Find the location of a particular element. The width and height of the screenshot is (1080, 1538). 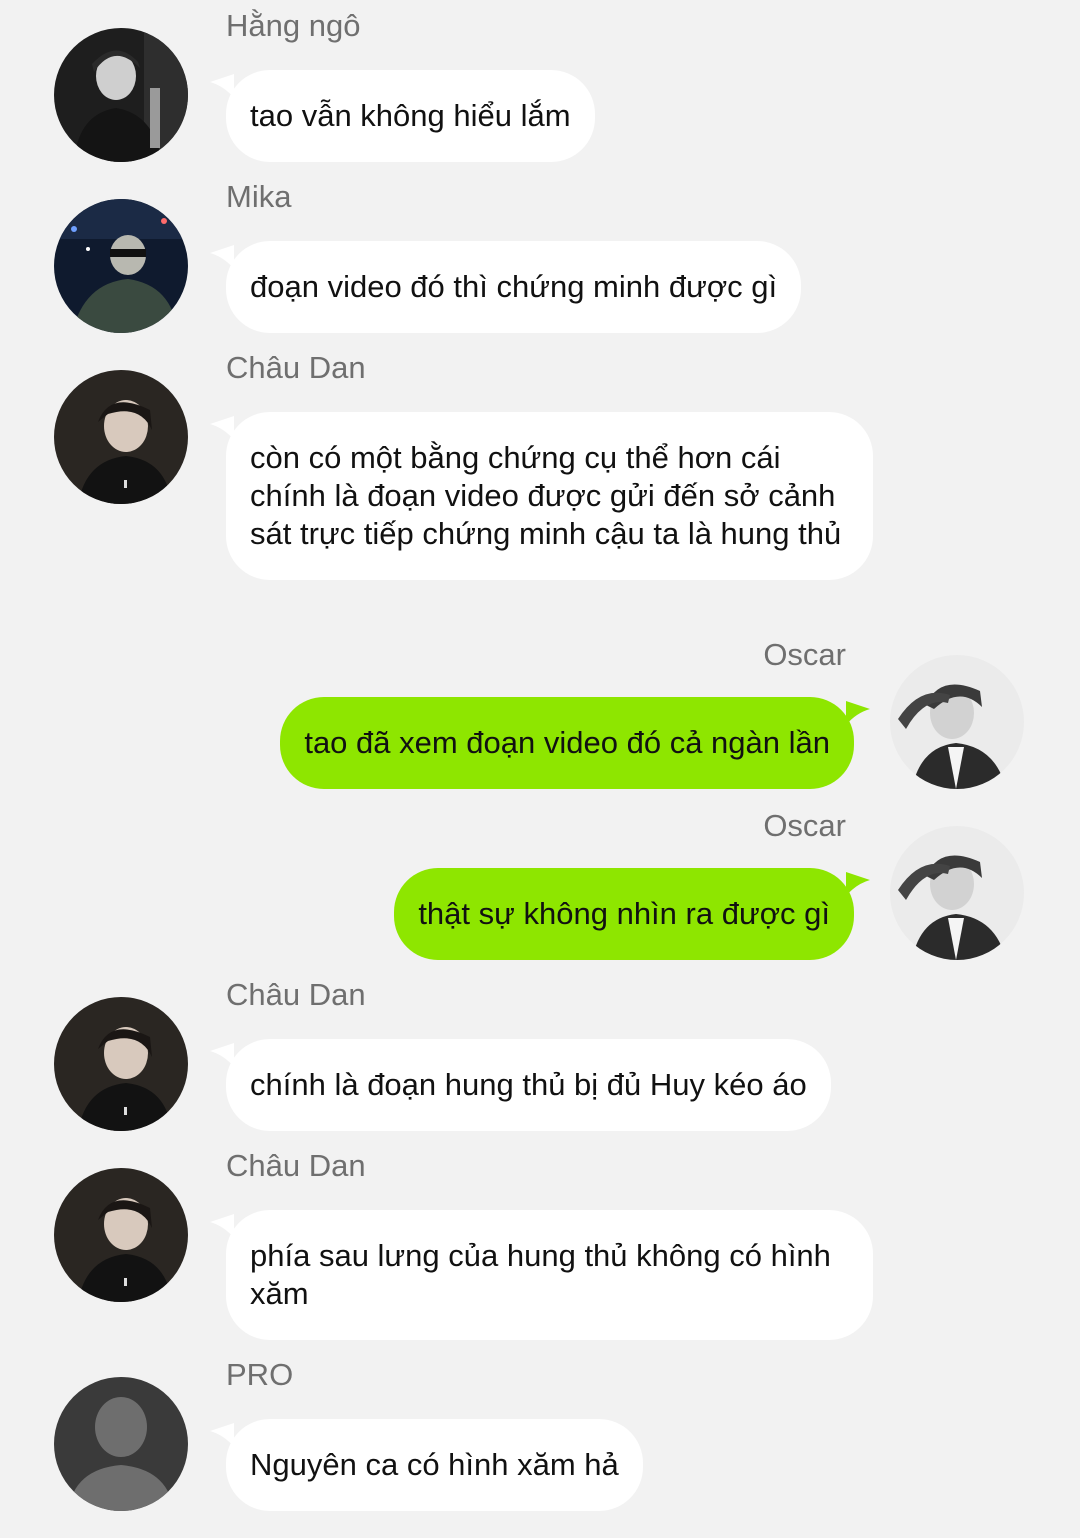

message-text: thật sự không nhìn ra được gì is located at coordinates (624, 913).